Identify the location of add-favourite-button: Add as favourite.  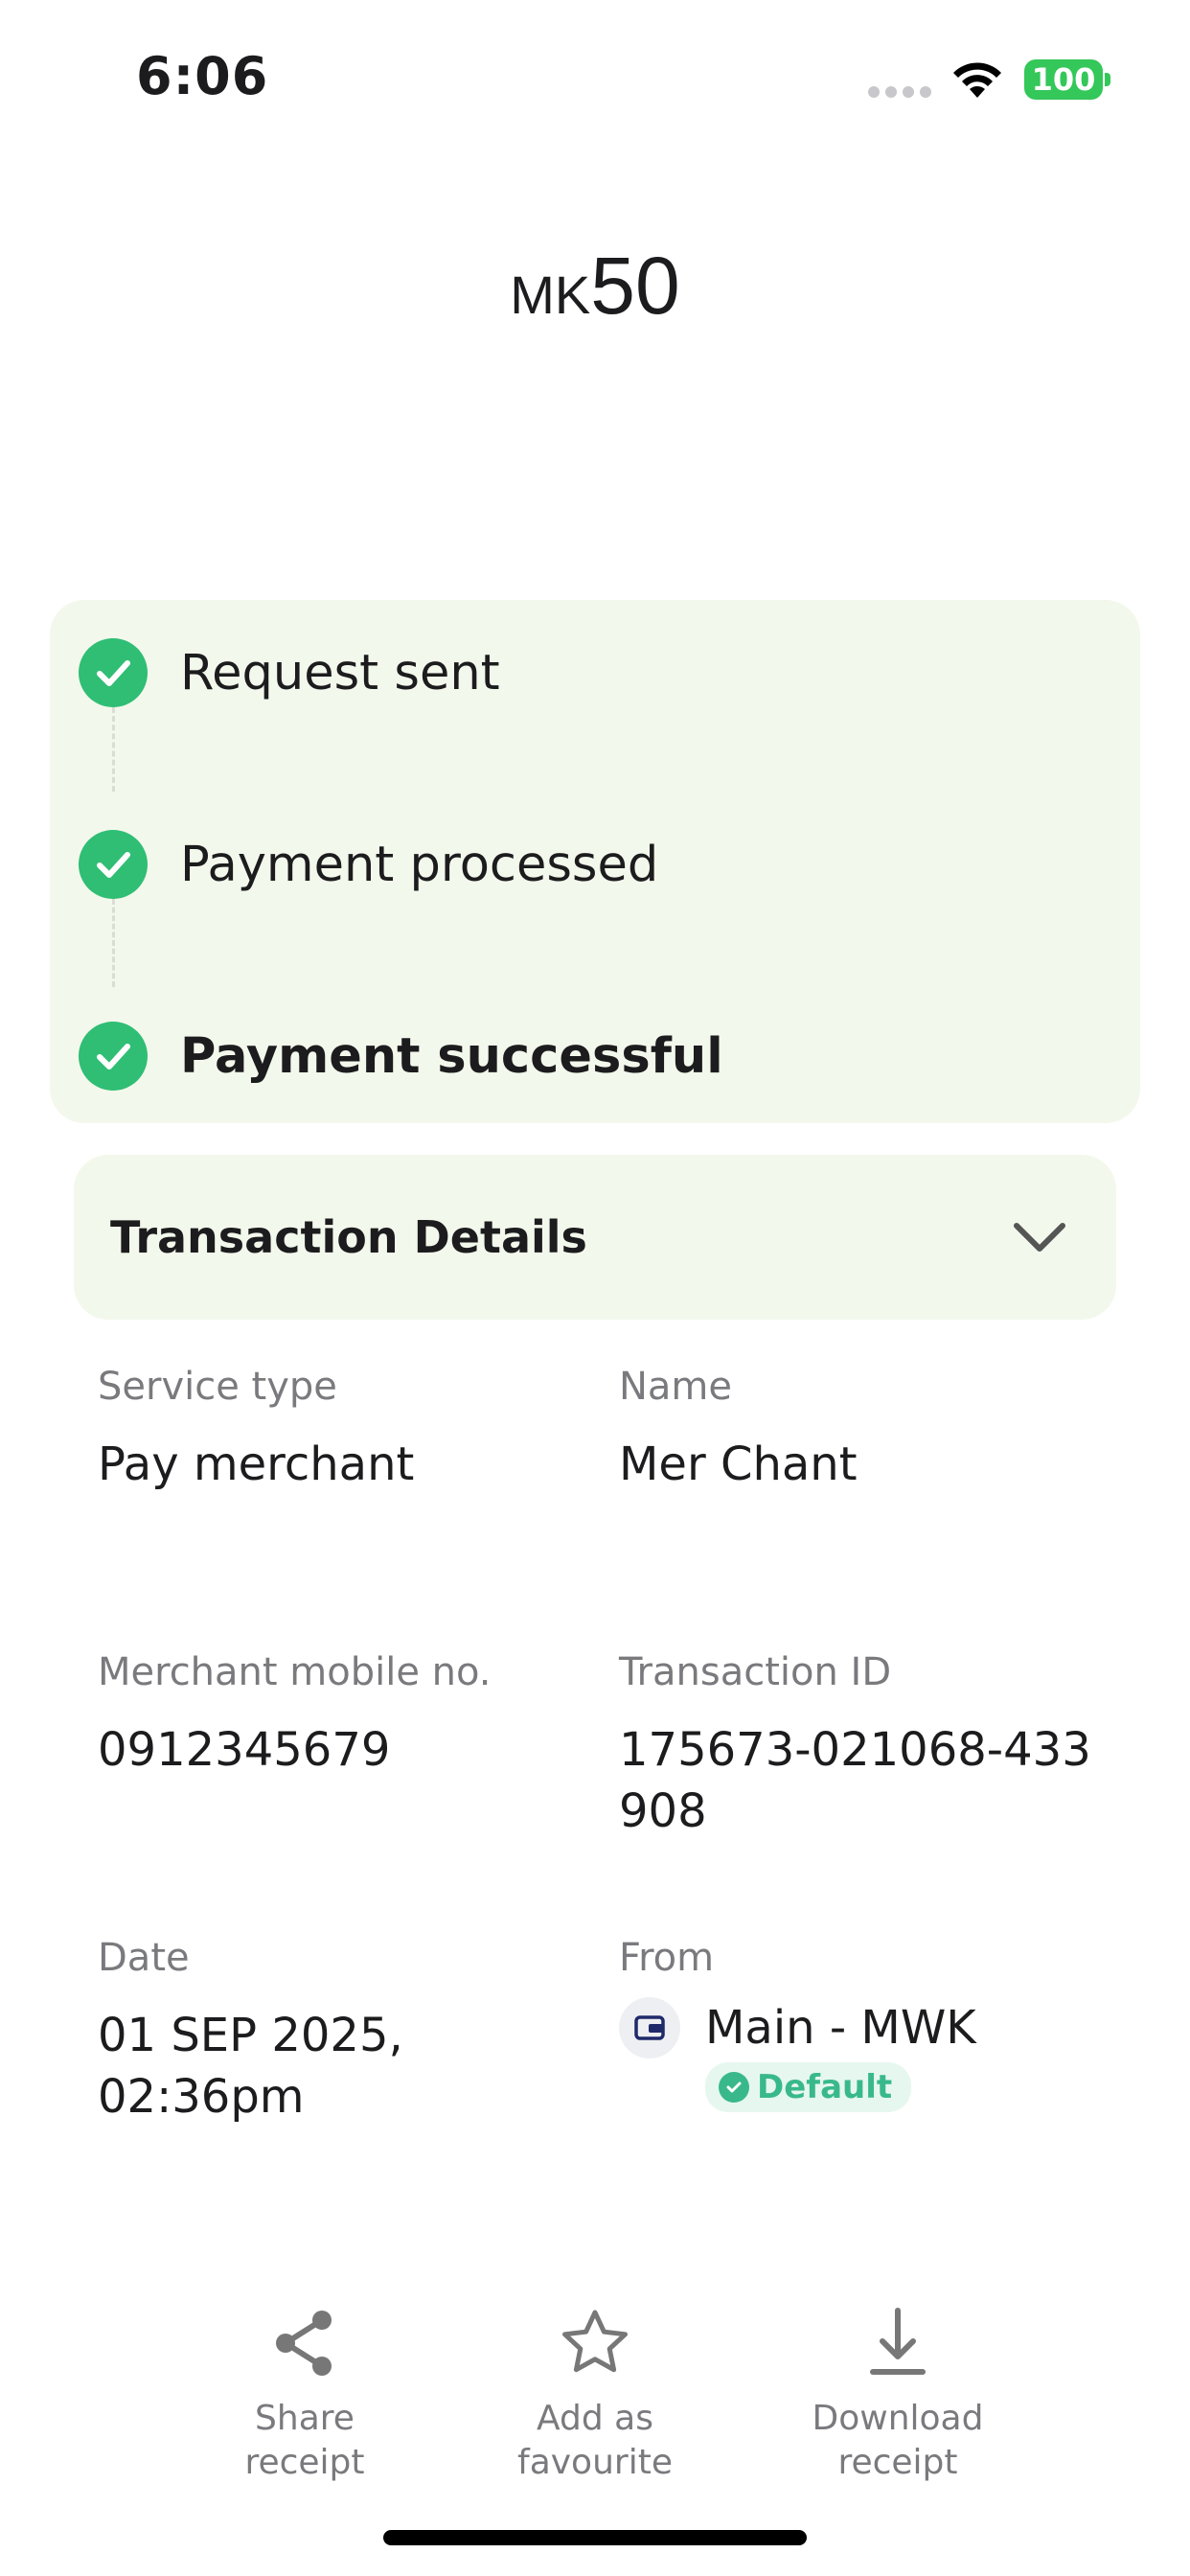
(595, 2395).